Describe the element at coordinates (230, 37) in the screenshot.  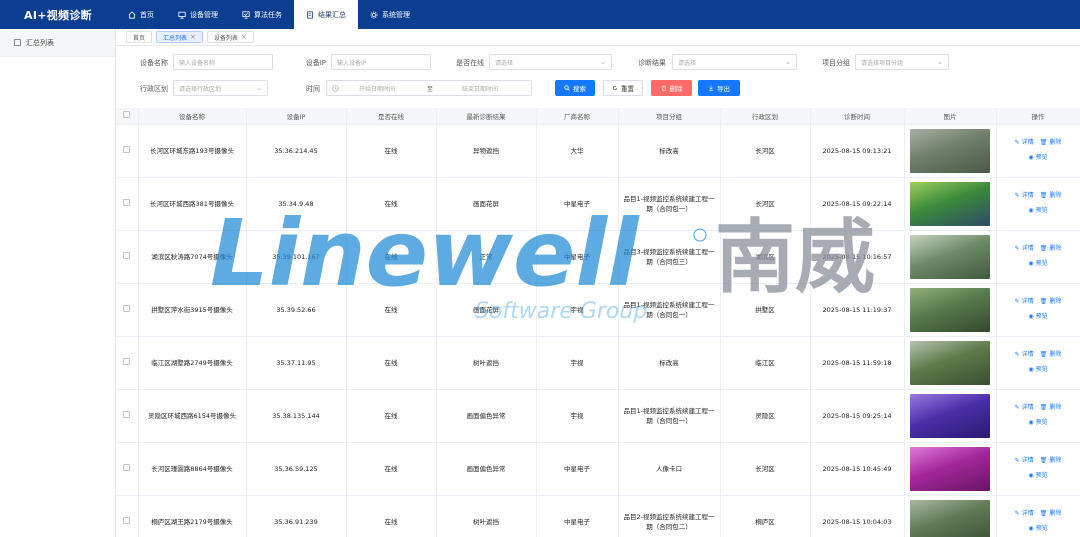
I see `tab-device-list: 设备列表 ×` at that location.